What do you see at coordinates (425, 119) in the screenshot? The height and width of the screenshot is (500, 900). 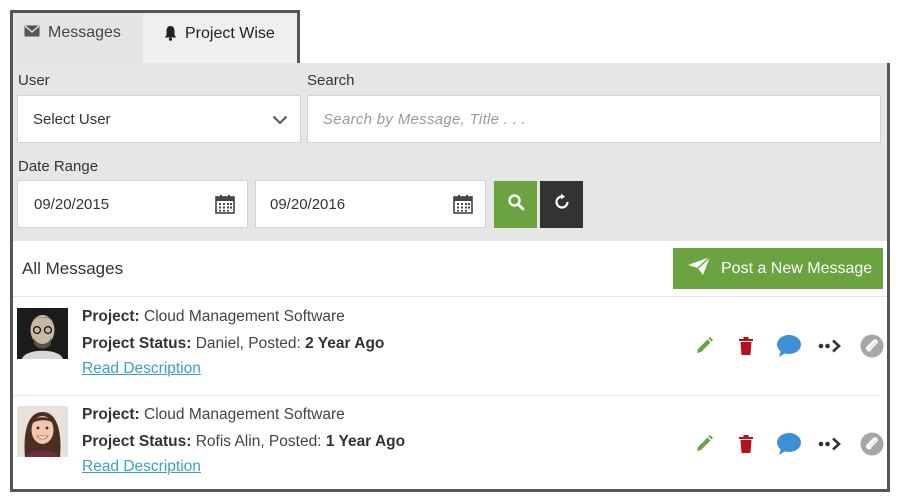 I see `search-placeholder: Search by Message, Title . . .` at bounding box center [425, 119].